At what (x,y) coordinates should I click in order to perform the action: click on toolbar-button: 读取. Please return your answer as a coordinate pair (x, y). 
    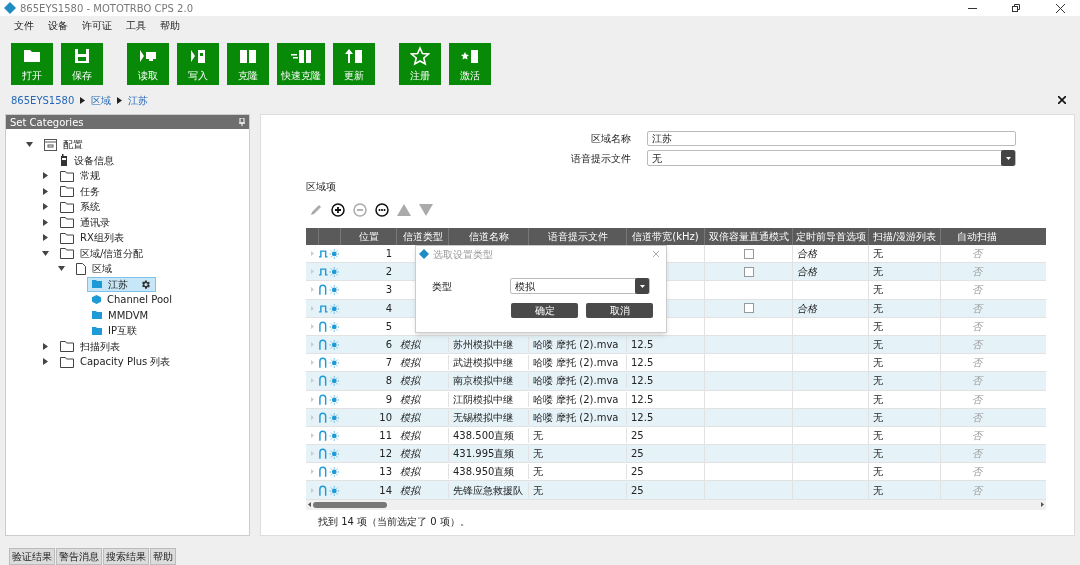
    Looking at the image, I should click on (148, 64).